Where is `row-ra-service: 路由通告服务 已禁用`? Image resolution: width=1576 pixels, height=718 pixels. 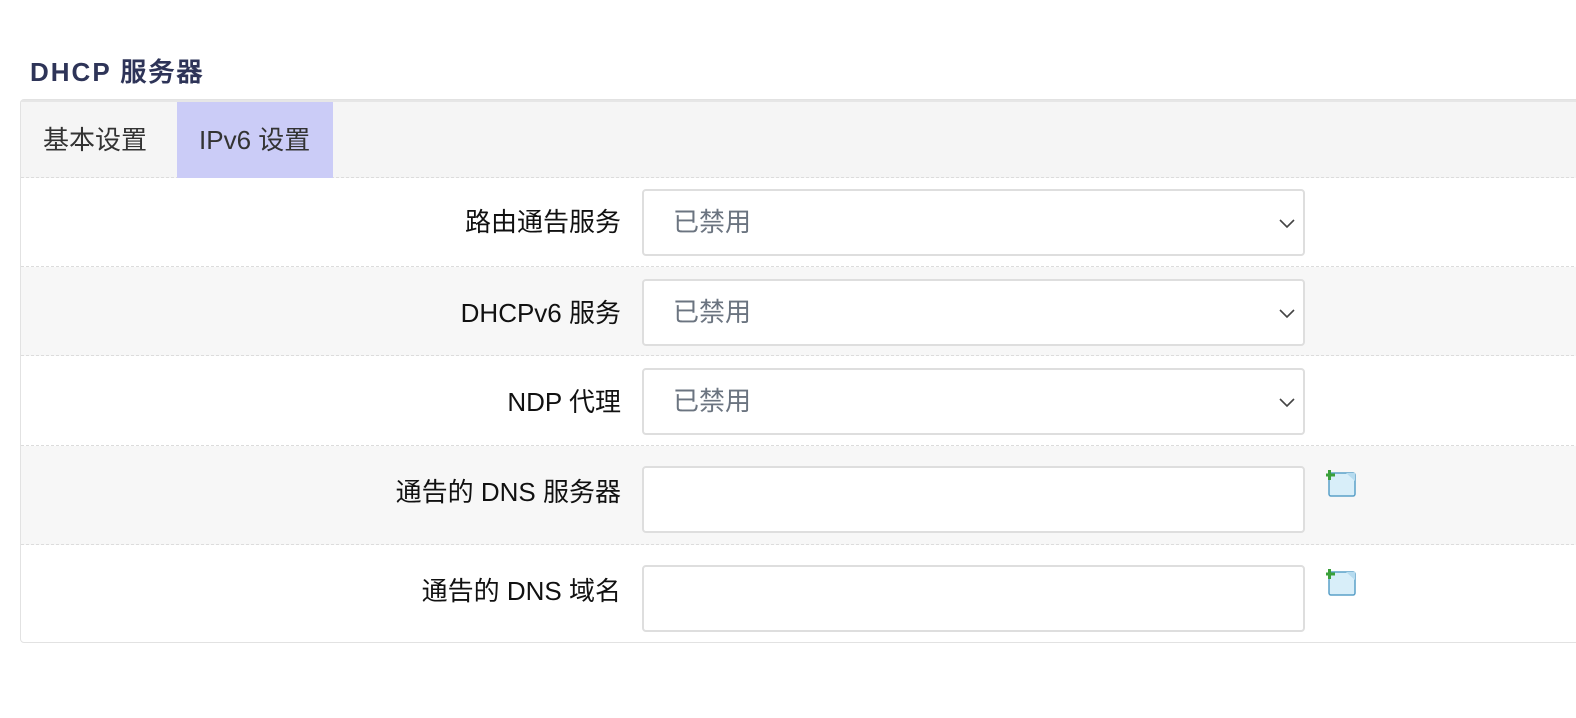
row-ra-service: 路由通告服务 已禁用 is located at coordinates (798, 222).